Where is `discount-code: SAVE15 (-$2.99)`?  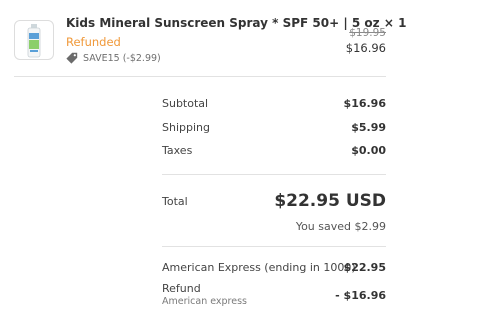
discount-code: SAVE15 (-$2.99) is located at coordinates (113, 58).